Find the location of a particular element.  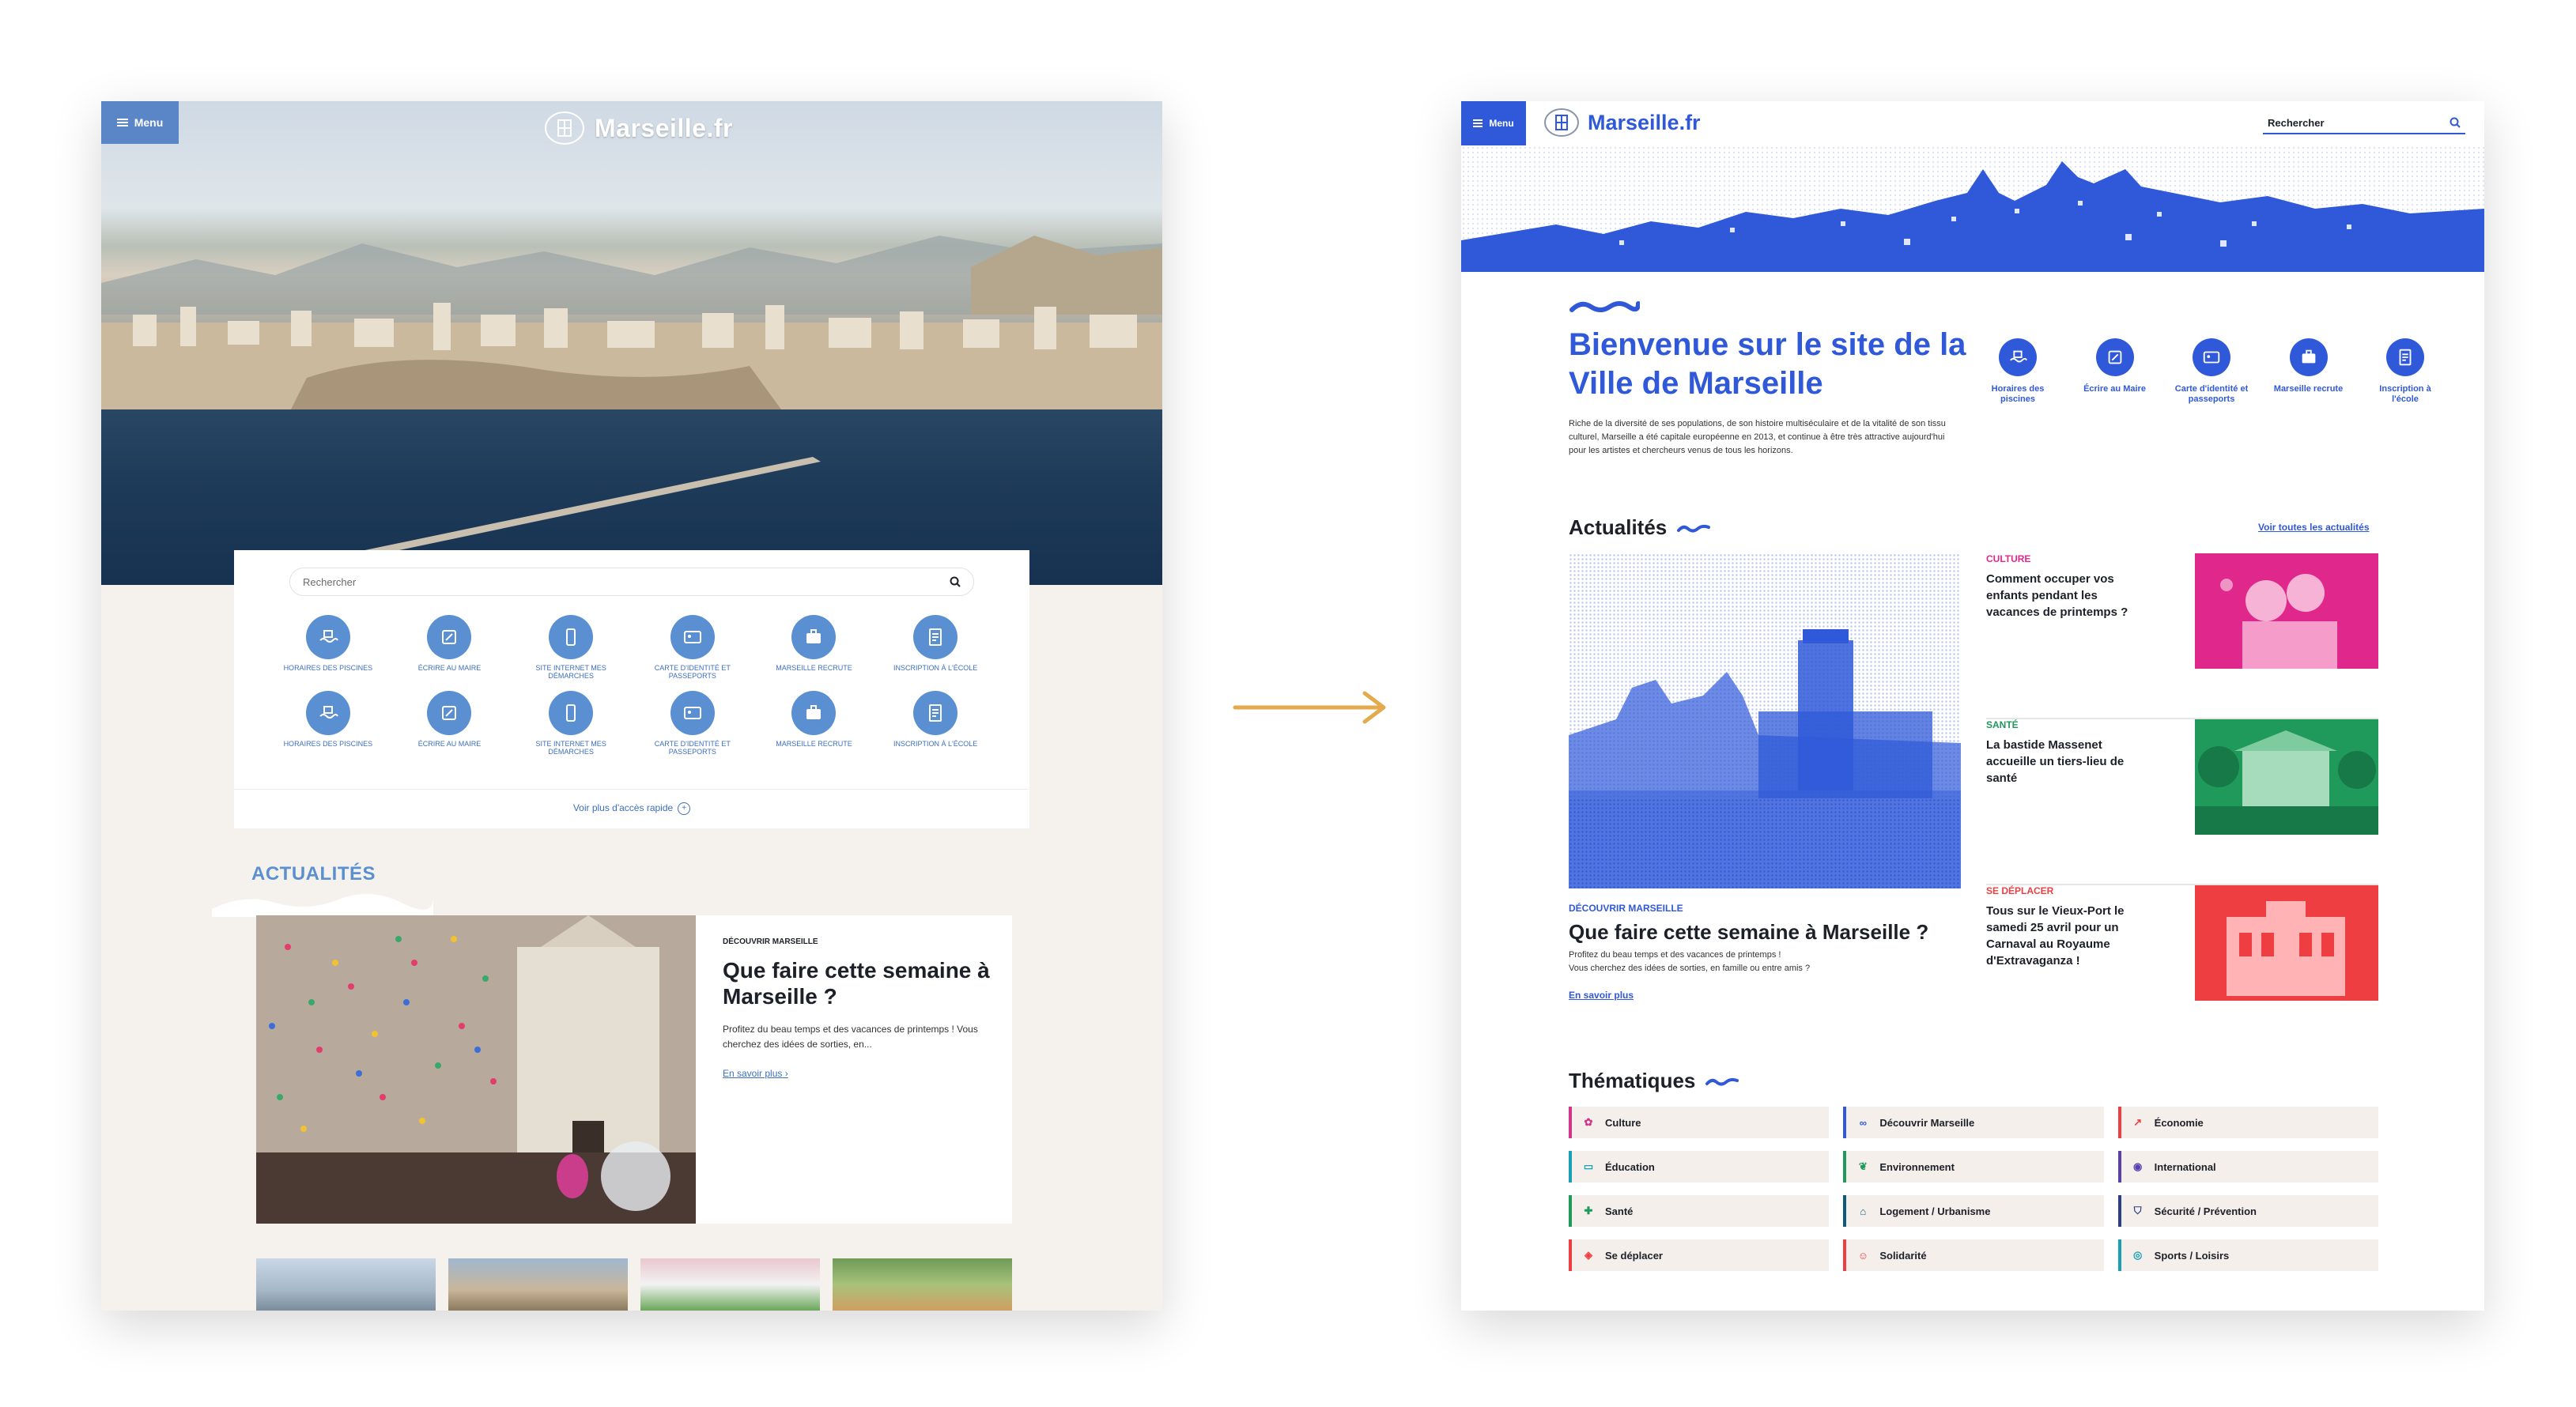

theme-button: ✿ Culture is located at coordinates (1699, 1122).